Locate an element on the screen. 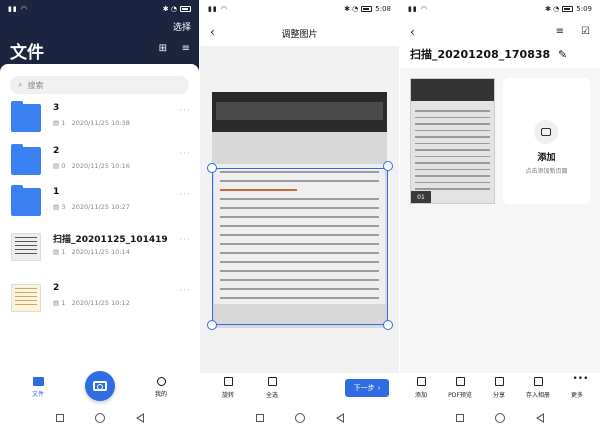 Image resolution: width=600 pixels, height=431 pixels. pdf-icon is located at coordinates (460, 381).